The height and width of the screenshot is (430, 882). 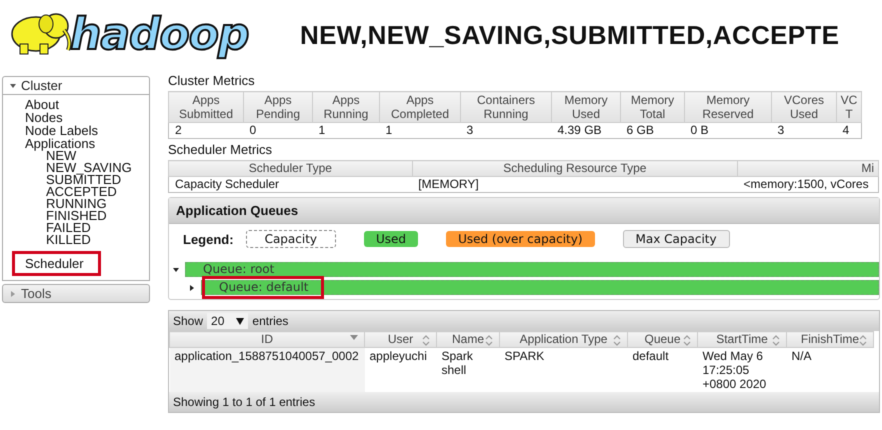 What do you see at coordinates (221, 149) in the screenshot?
I see `section-title: Scheduler Metrics` at bounding box center [221, 149].